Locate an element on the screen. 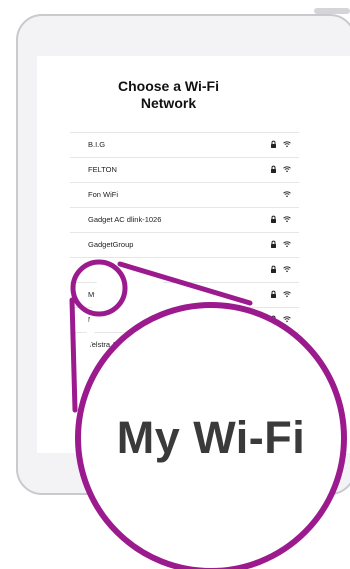 The width and height of the screenshot is (350, 569). network-row-gadgetgroup: GadgetGroup is located at coordinates (184, 244).